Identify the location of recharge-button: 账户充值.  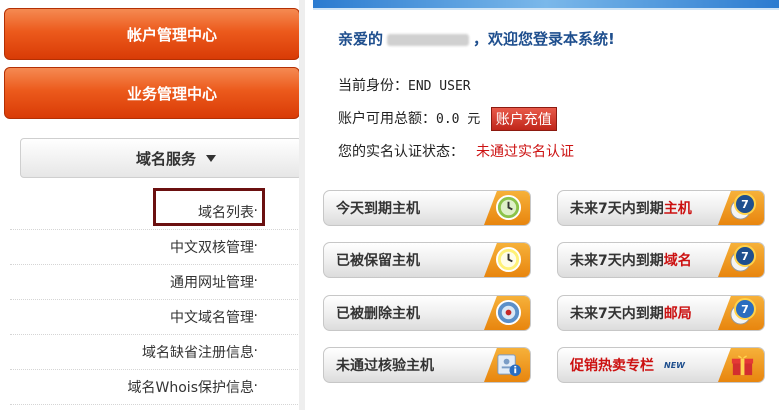
(523, 119).